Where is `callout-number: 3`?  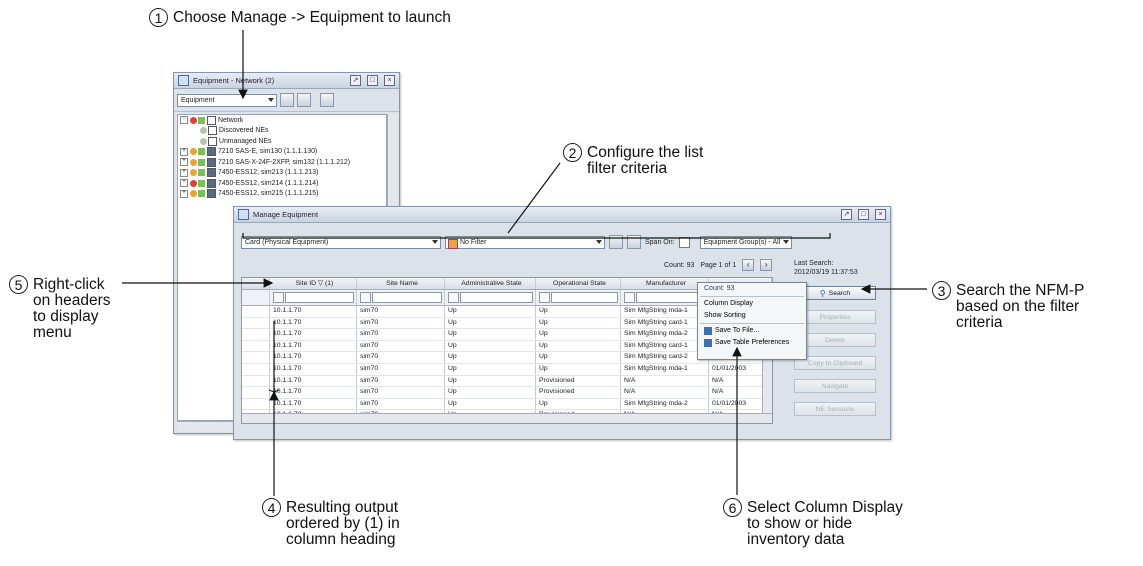
callout-number: 3 is located at coordinates (941, 290).